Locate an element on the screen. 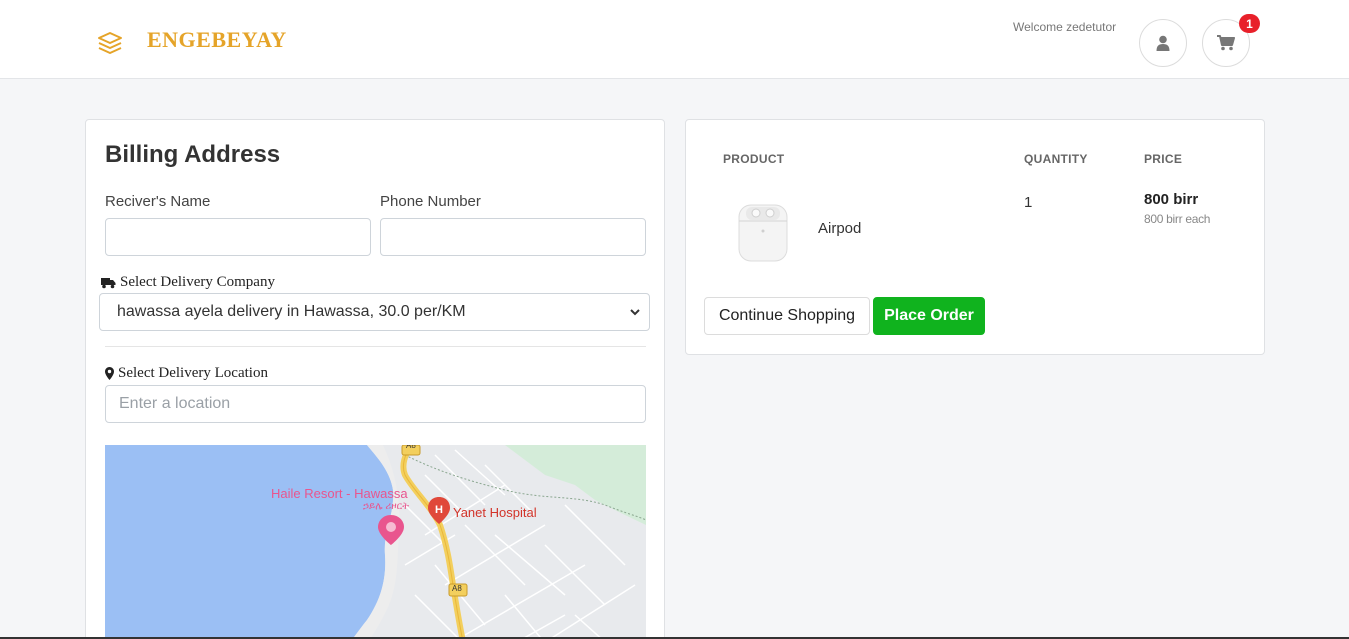 The image size is (1349, 639). delivery-company-label: Select Delivery Company is located at coordinates (188, 282).